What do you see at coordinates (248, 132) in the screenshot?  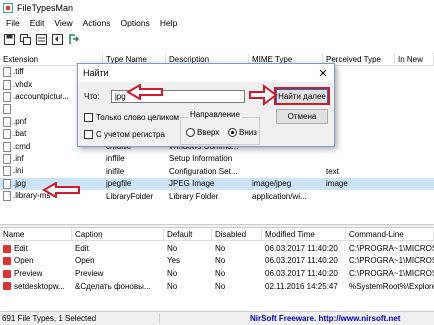 I see `radio-down-label: Вниз` at bounding box center [248, 132].